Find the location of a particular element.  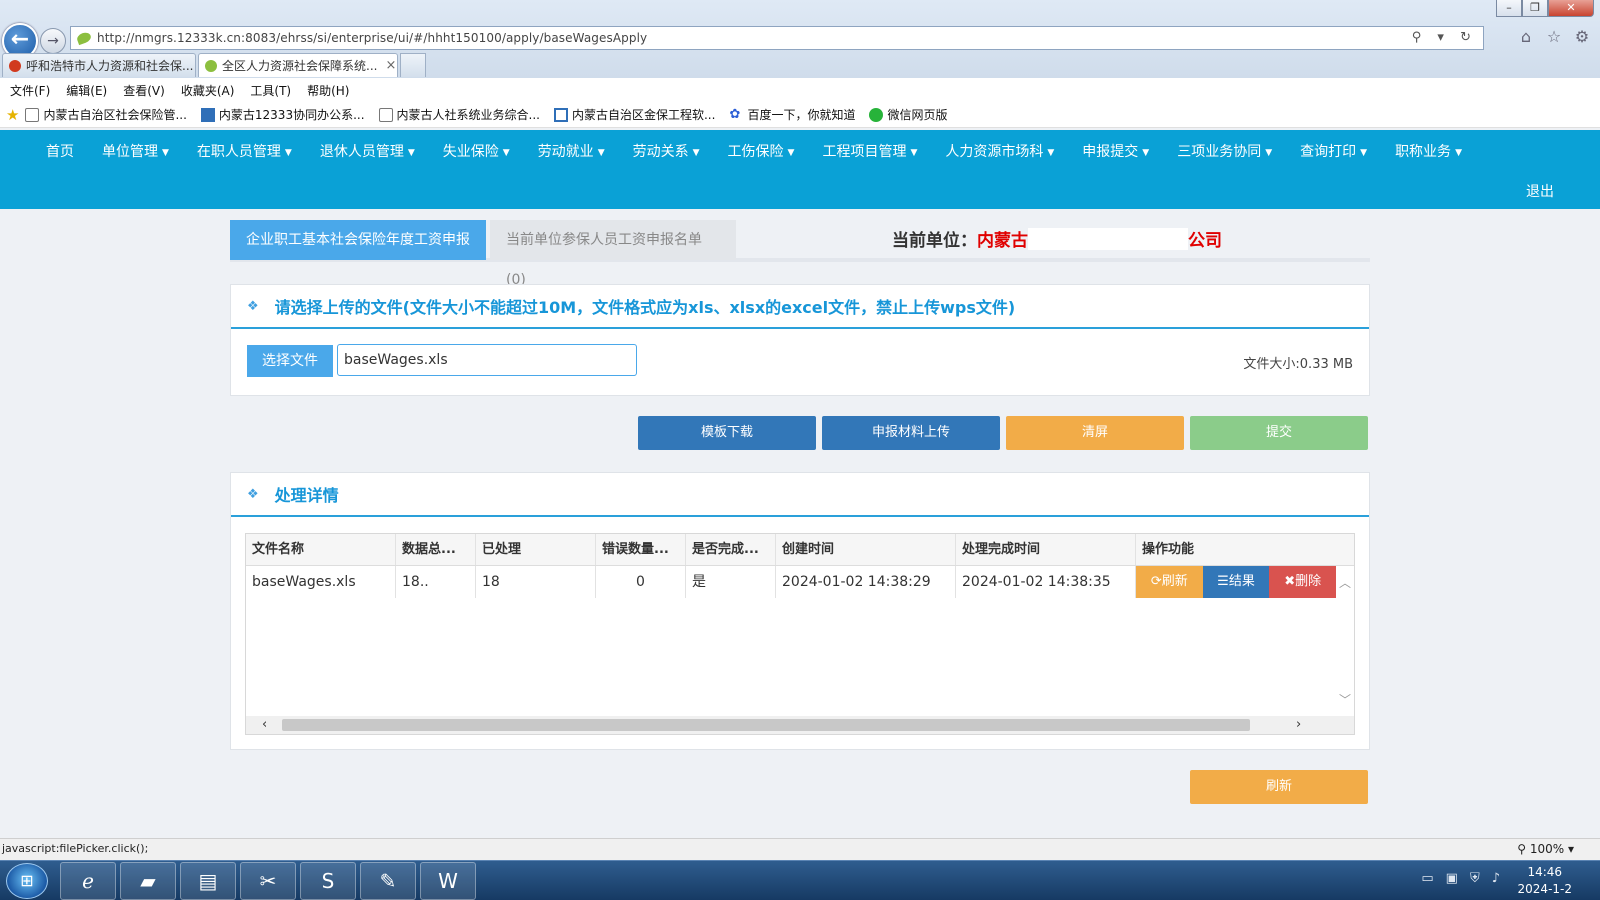

ie-browser-icon: ℯ is located at coordinates (88, 881).